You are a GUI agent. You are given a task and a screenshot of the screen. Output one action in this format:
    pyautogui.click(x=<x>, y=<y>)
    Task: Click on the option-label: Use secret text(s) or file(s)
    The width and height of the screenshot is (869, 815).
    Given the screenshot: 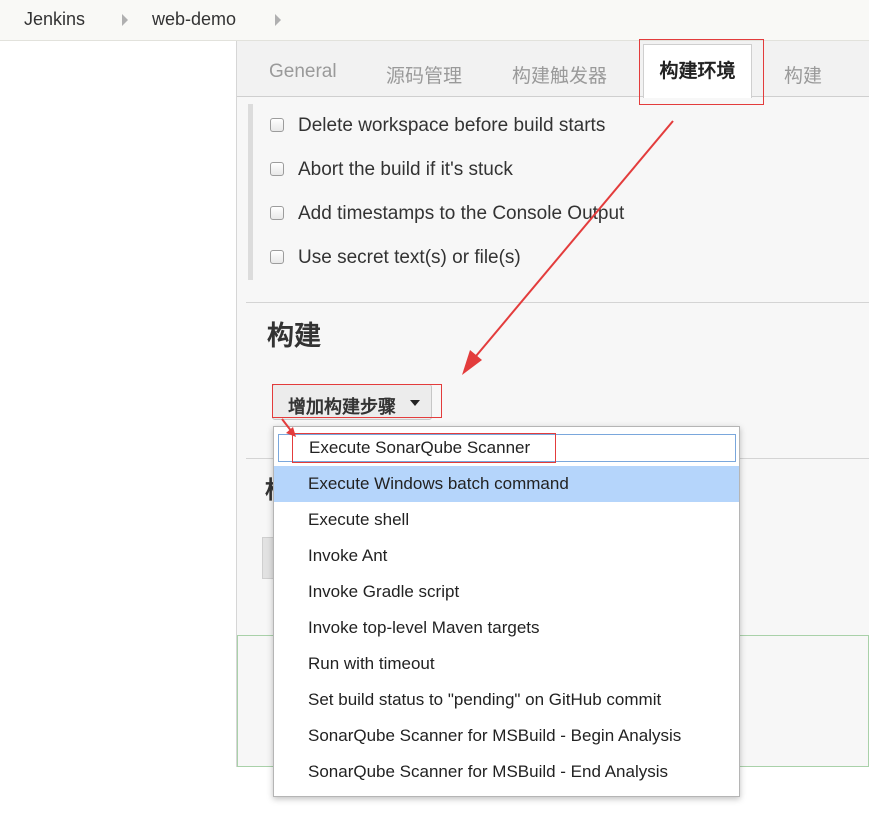 What is the action you would take?
    pyautogui.click(x=409, y=257)
    